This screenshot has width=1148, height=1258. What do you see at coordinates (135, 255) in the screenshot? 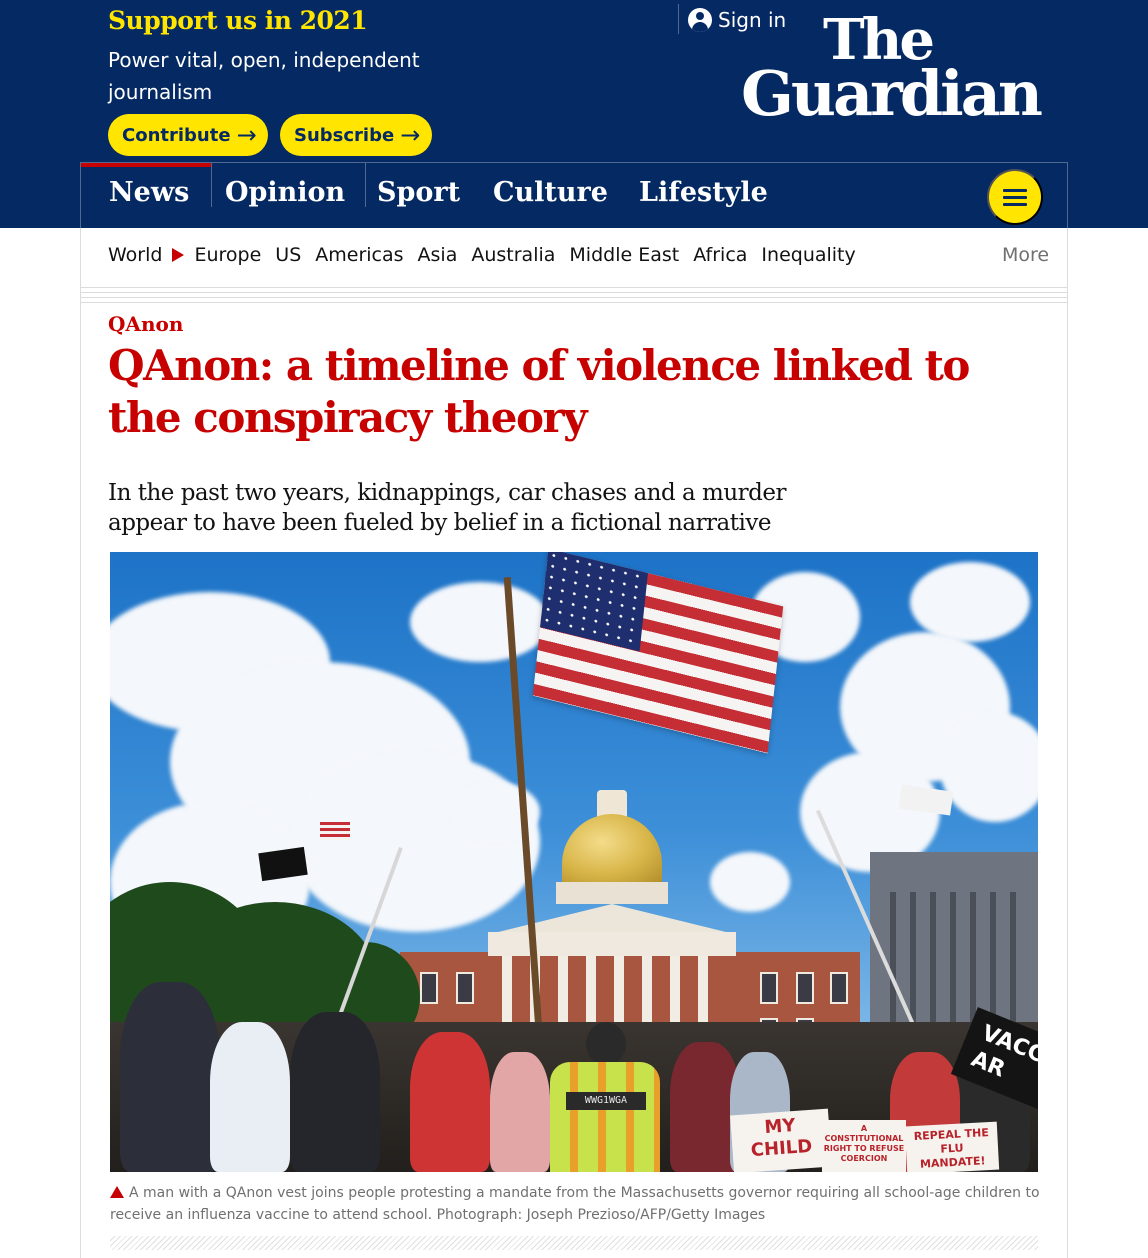
I see `subnav-item-world: World` at bounding box center [135, 255].